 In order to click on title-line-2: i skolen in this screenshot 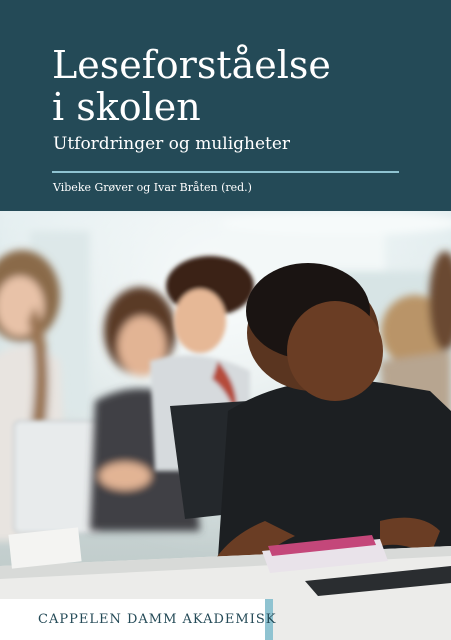, I will do `click(126, 107)`.